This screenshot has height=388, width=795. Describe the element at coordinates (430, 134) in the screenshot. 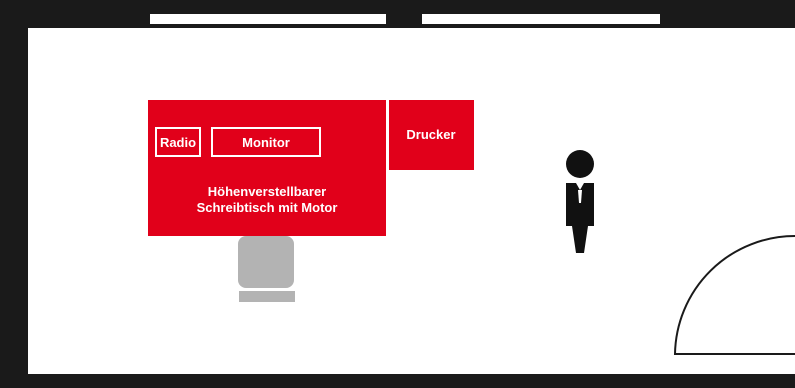

I see `printer-label: Drucker` at that location.